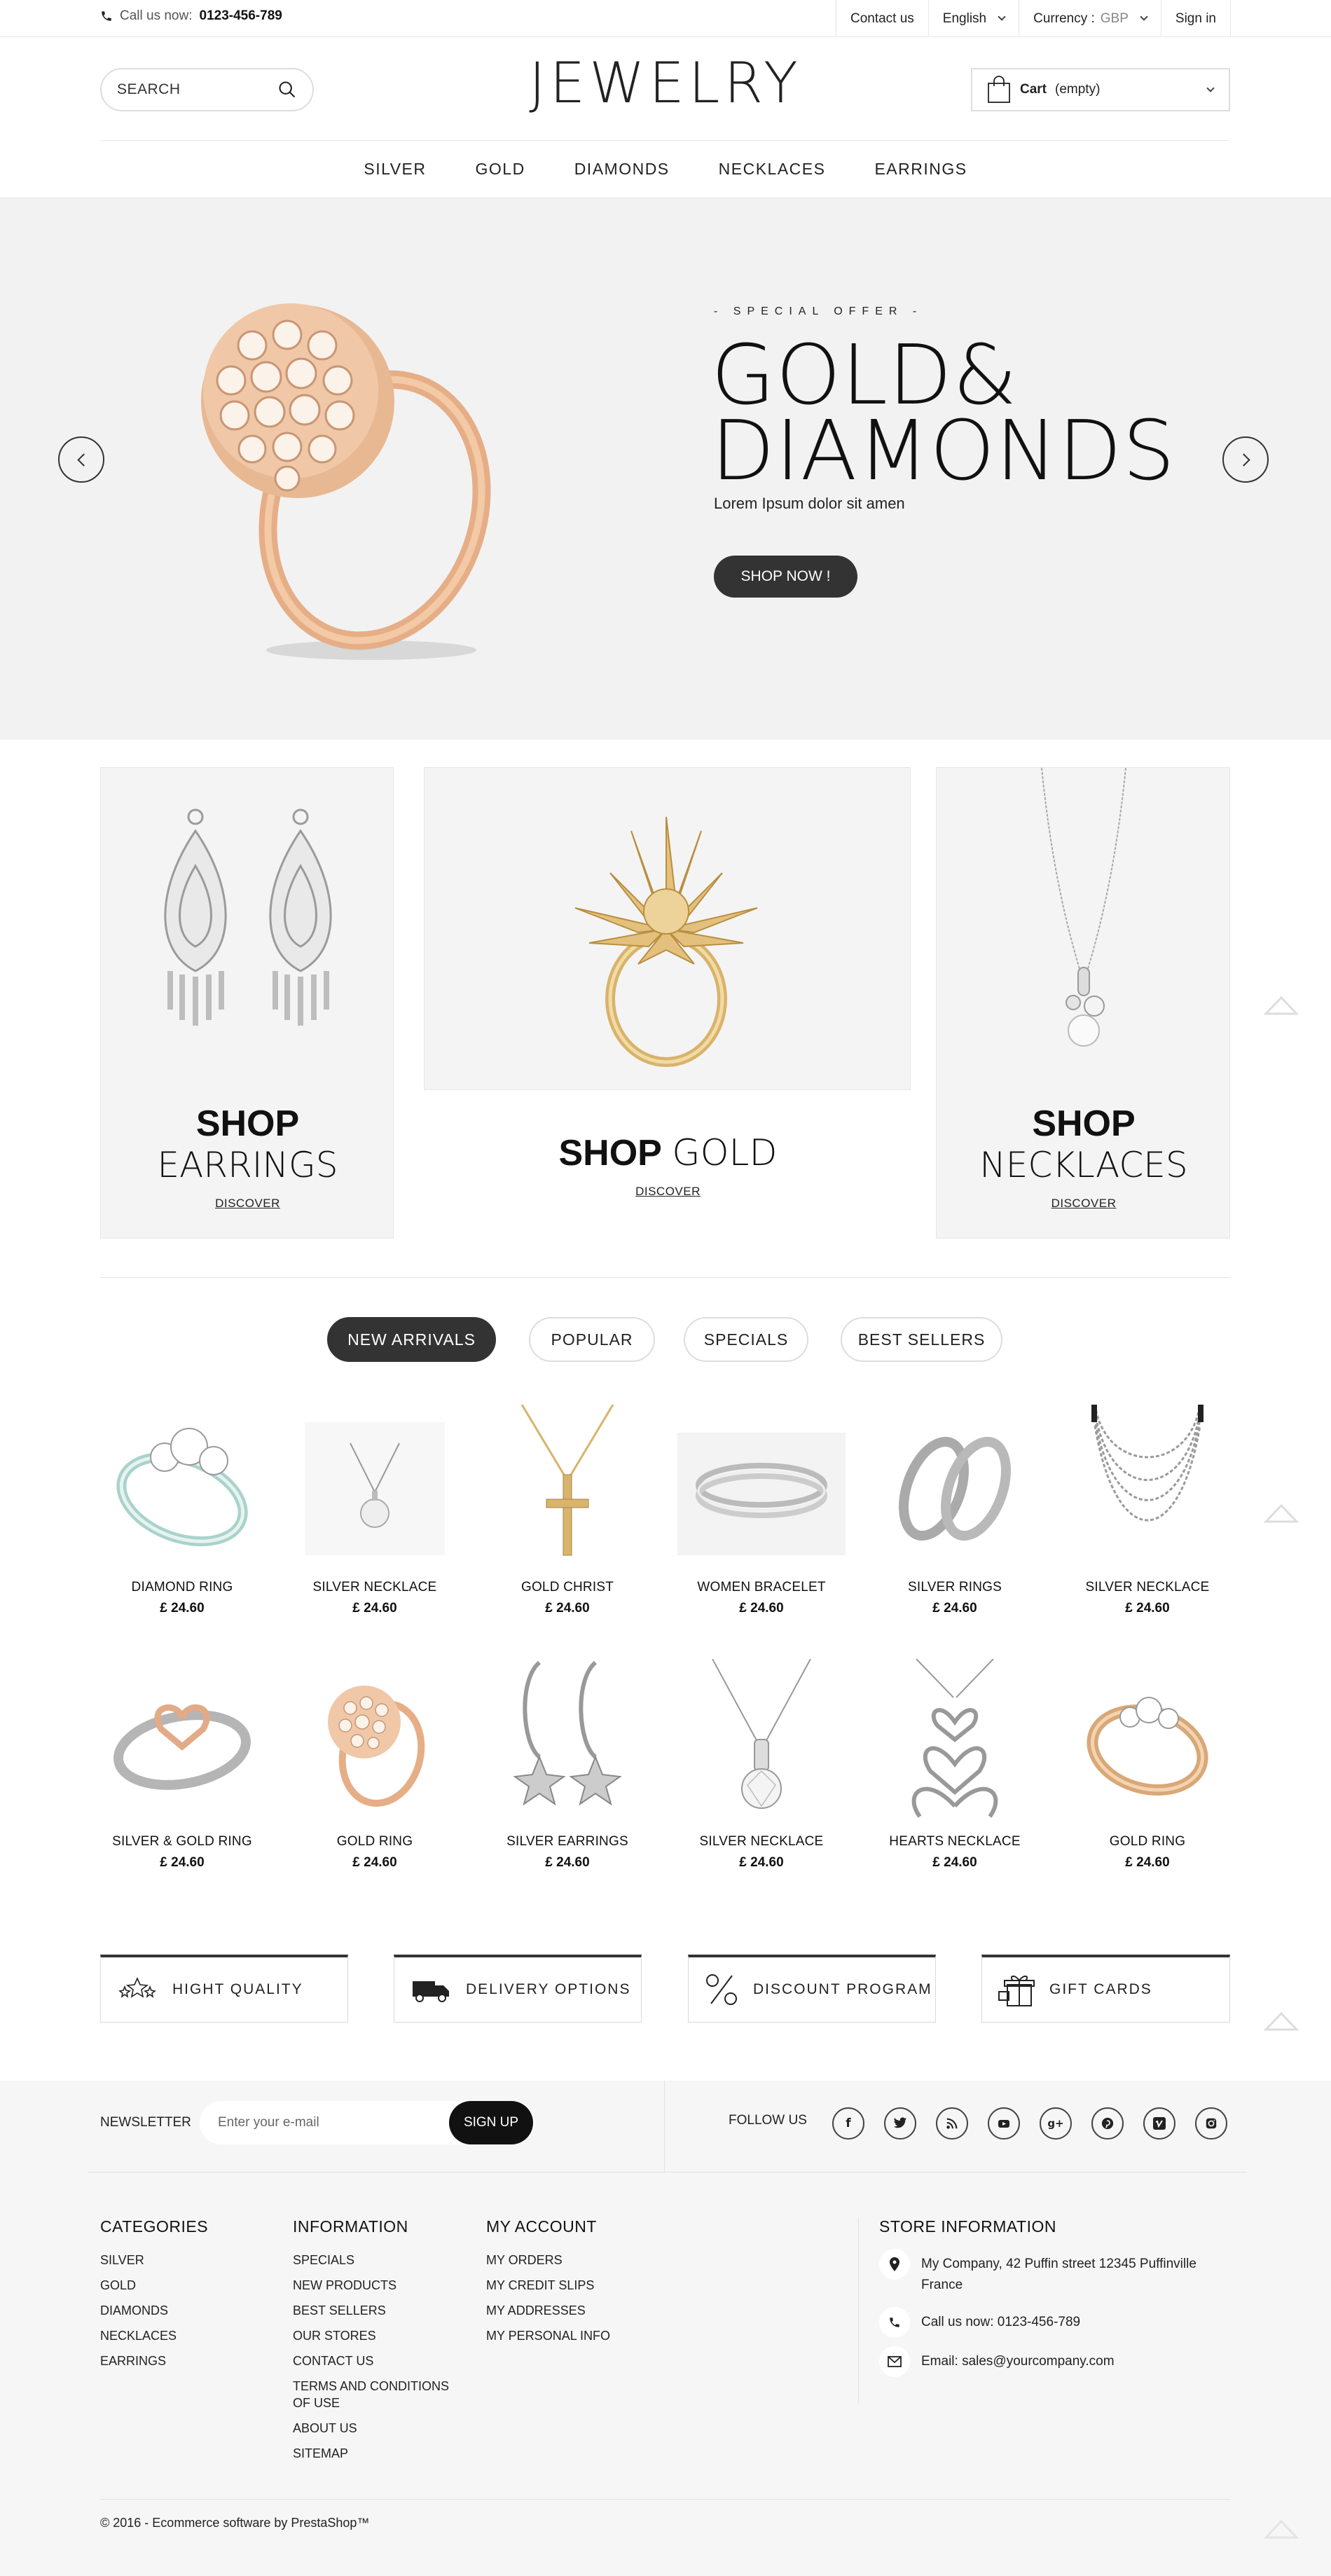  What do you see at coordinates (1100, 89) in the screenshot?
I see `cart-dropdown: Cart (empty)` at bounding box center [1100, 89].